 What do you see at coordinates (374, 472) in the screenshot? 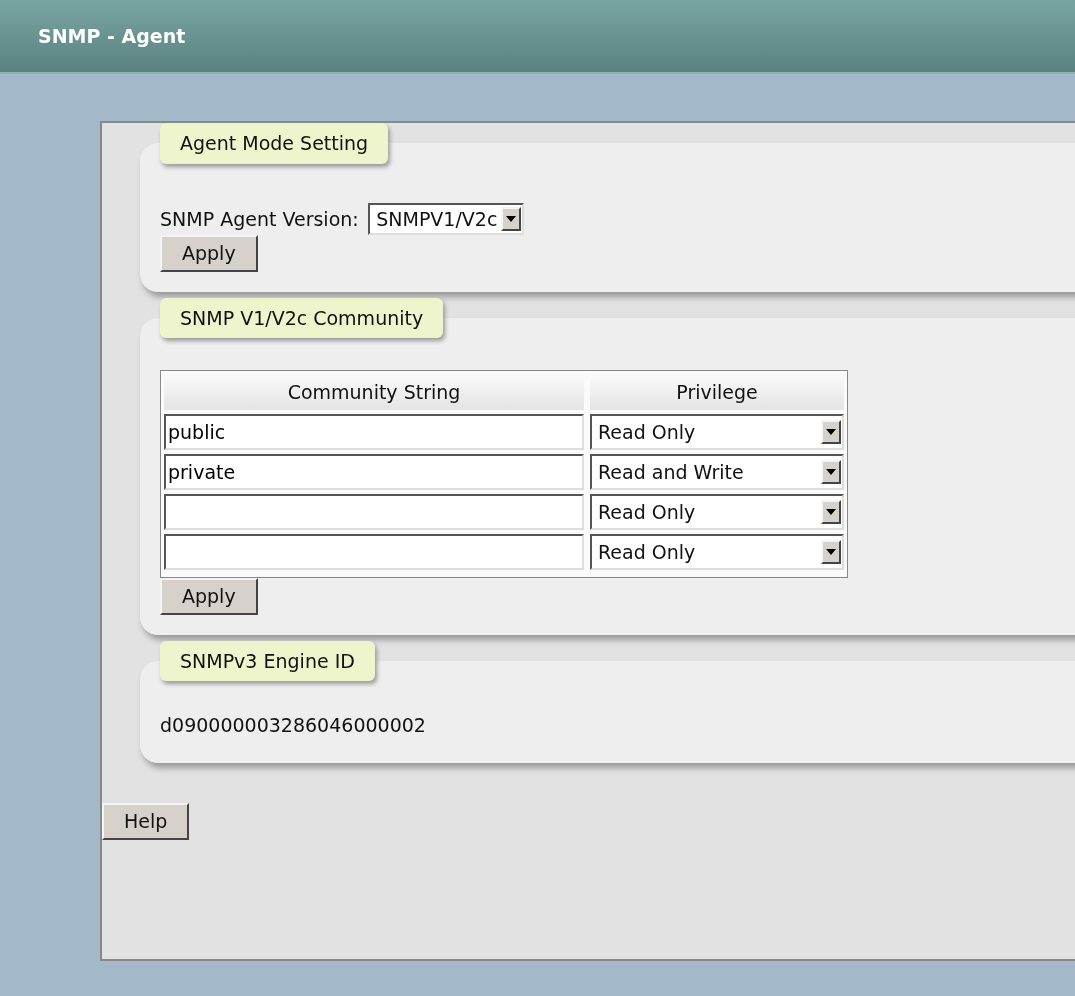
I see `text-field: private` at bounding box center [374, 472].